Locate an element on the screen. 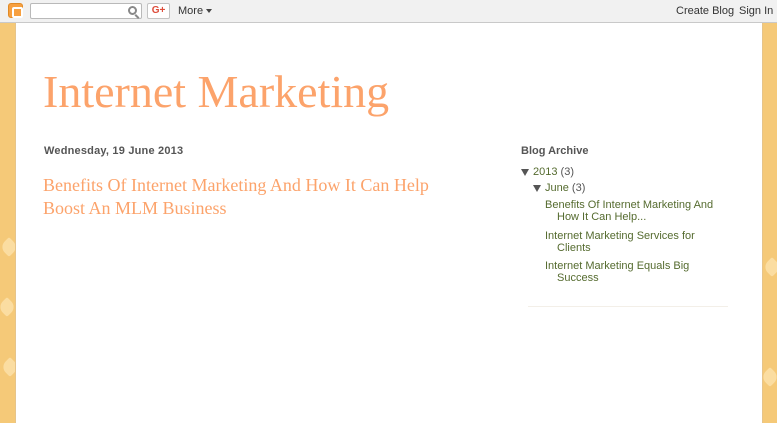 This screenshot has width=777, height=423. archive-year-link: 2013 is located at coordinates (545, 172).